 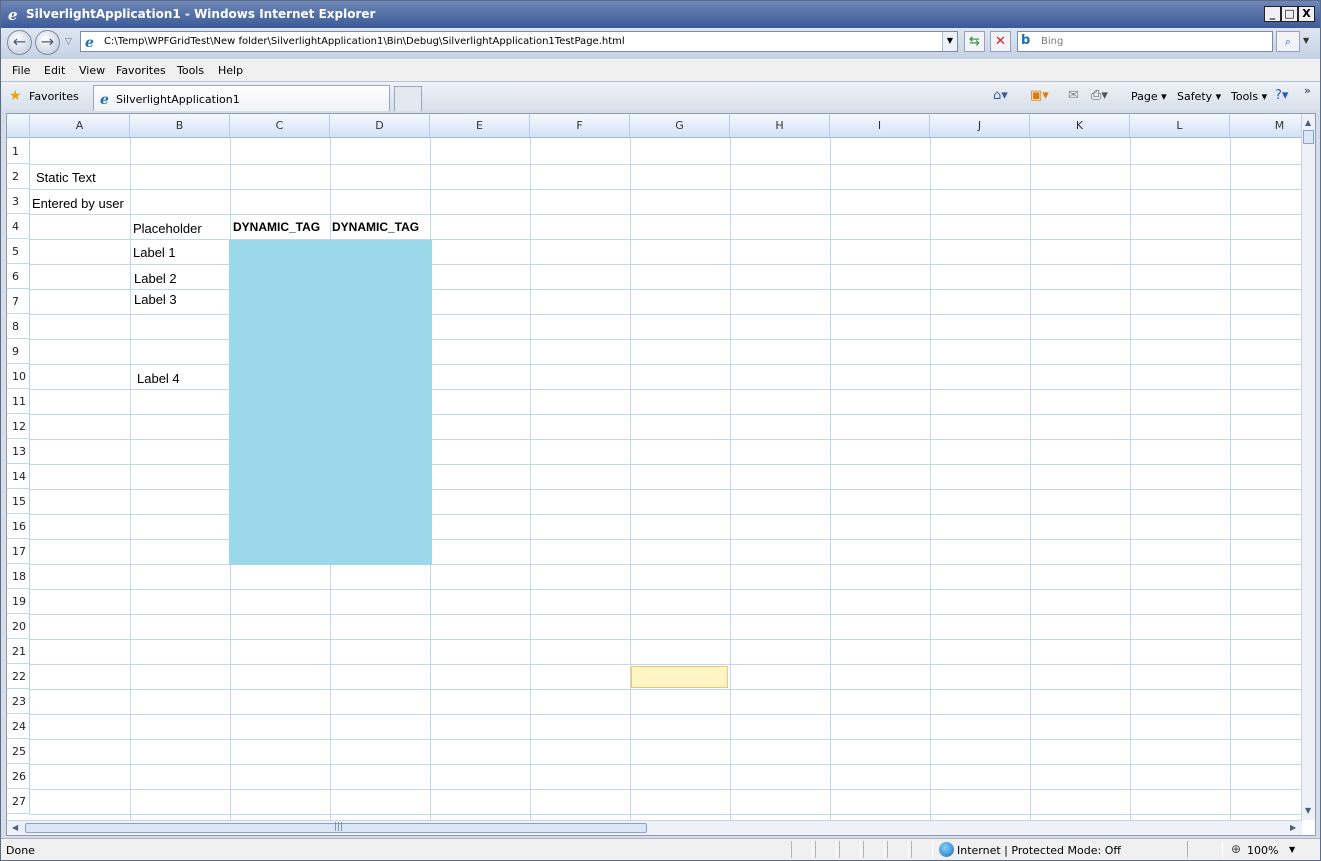 What do you see at coordinates (15, 96) in the screenshot?
I see `favorites-star-icon: ★` at bounding box center [15, 96].